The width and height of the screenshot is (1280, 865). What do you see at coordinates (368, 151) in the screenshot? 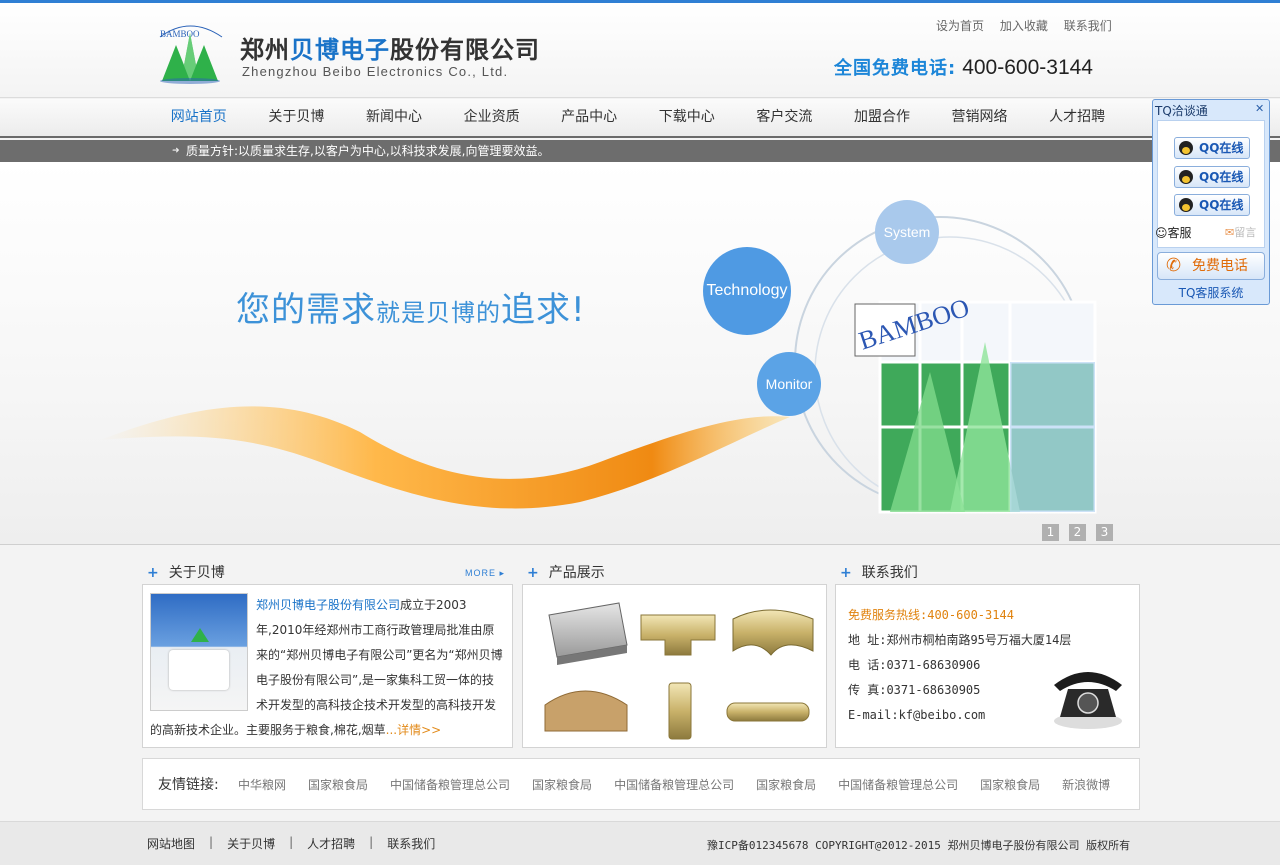
I see `notice-text: 质量方针:以质量求生存,以客户为中心,以科技求发展,向管理要效益。` at bounding box center [368, 151].